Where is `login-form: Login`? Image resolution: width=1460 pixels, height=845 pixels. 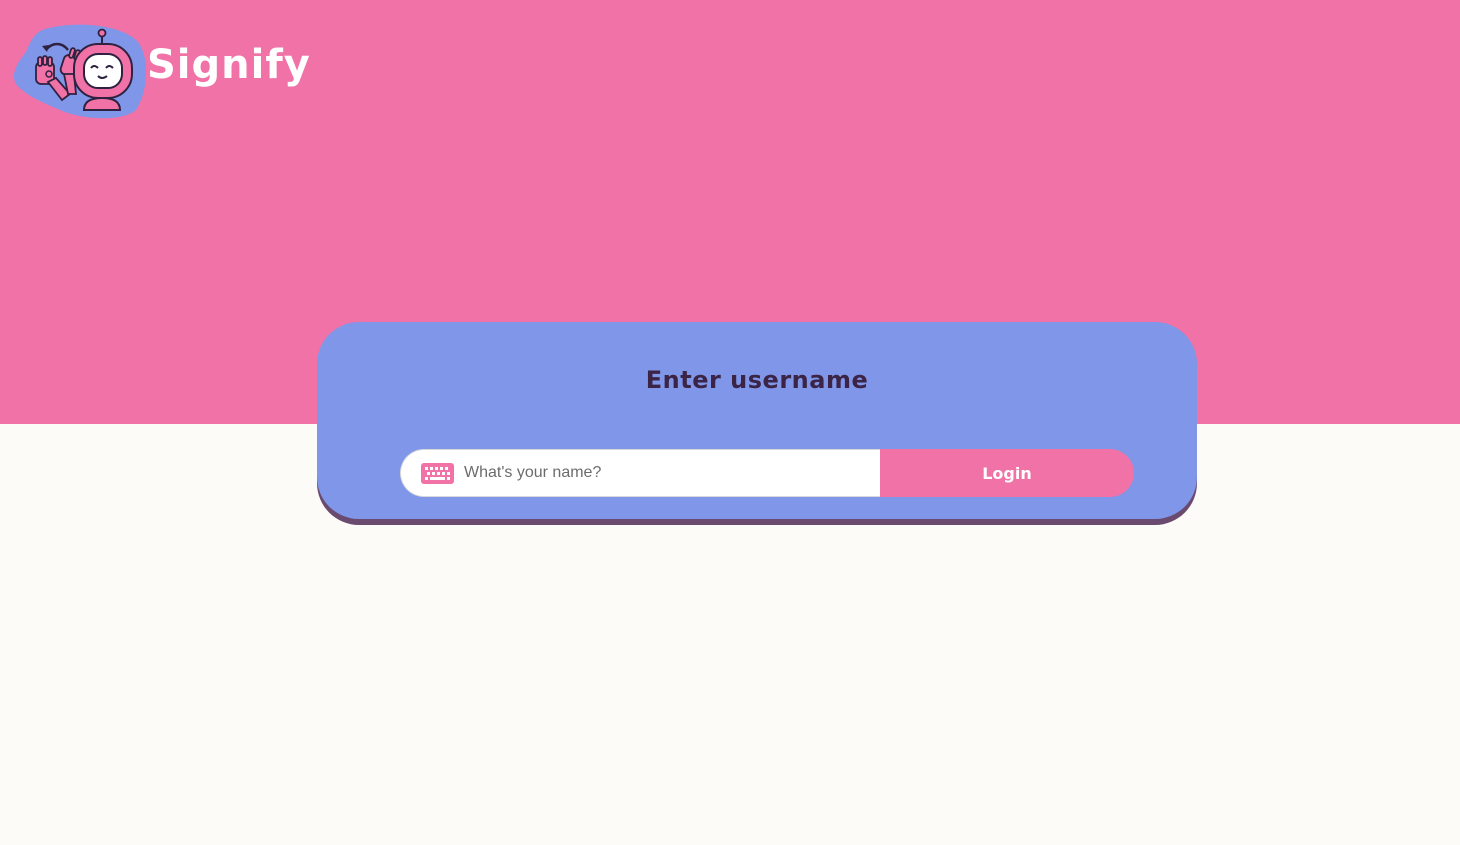 login-form: Login is located at coordinates (767, 473).